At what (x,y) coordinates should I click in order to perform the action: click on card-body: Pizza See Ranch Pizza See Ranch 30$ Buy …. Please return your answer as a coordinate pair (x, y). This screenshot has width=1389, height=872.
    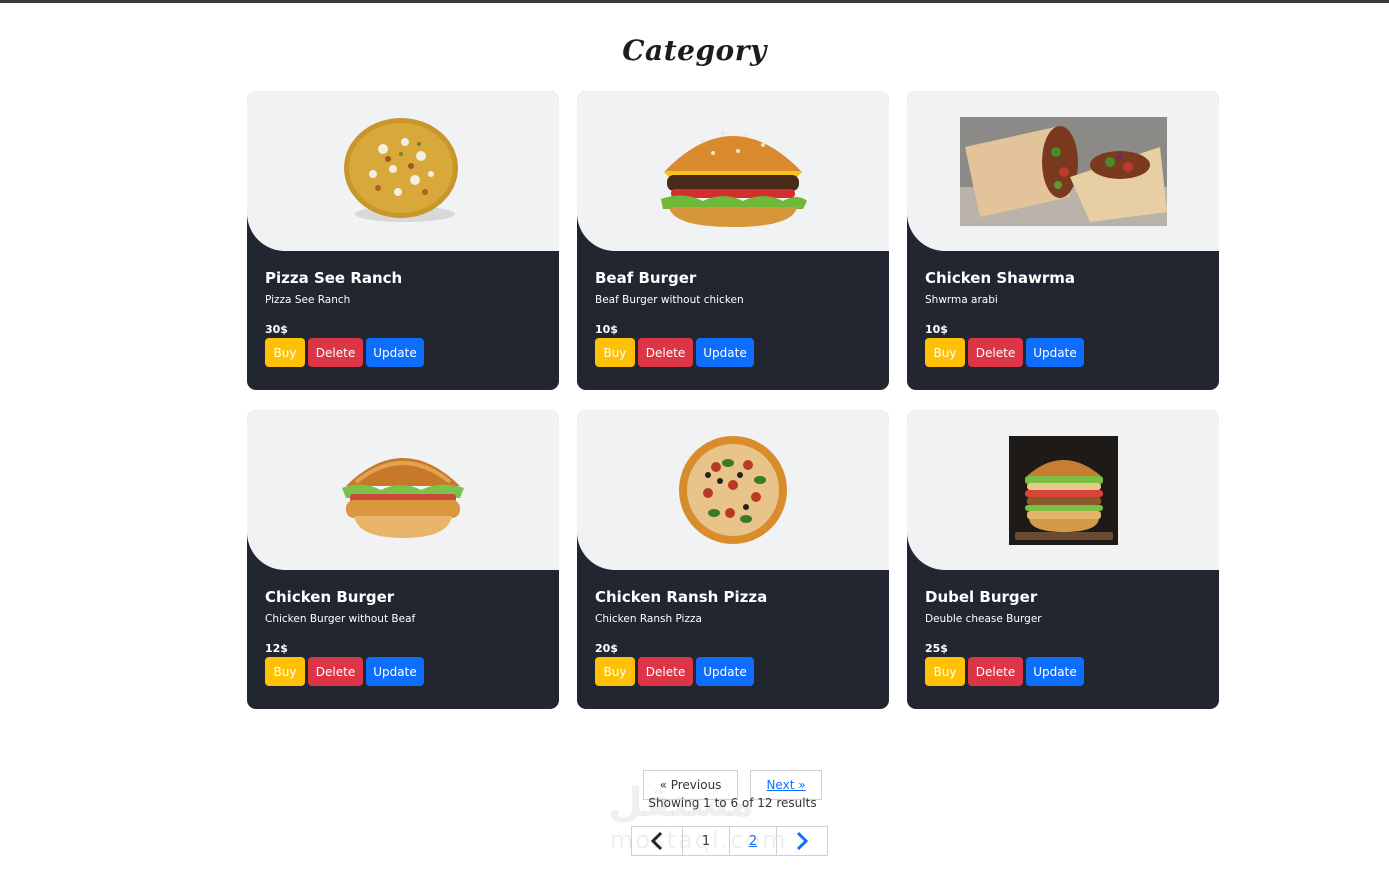
    Looking at the image, I should click on (403, 318).